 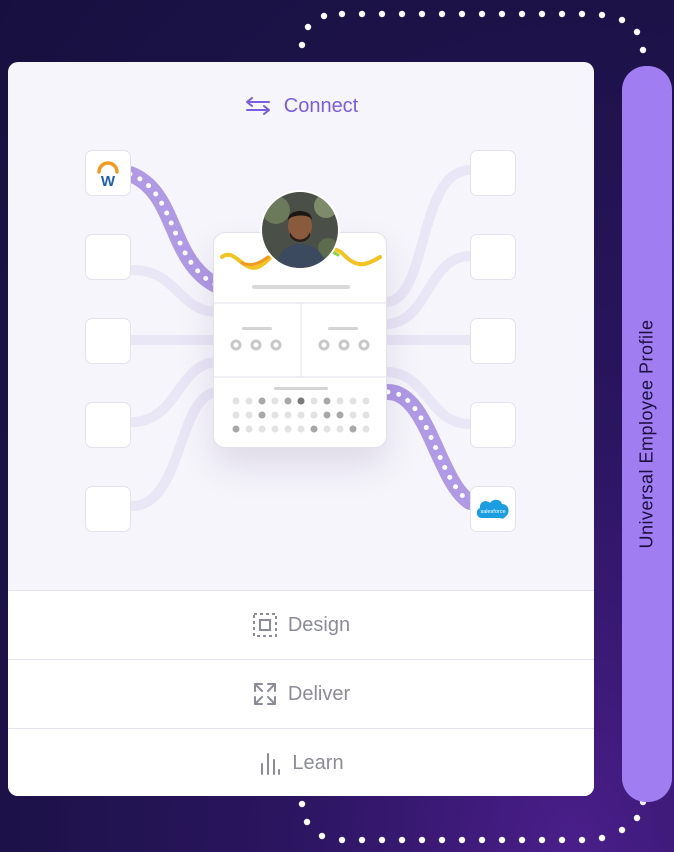 I want to click on tab-deliver: Deliver, so click(x=301, y=693).